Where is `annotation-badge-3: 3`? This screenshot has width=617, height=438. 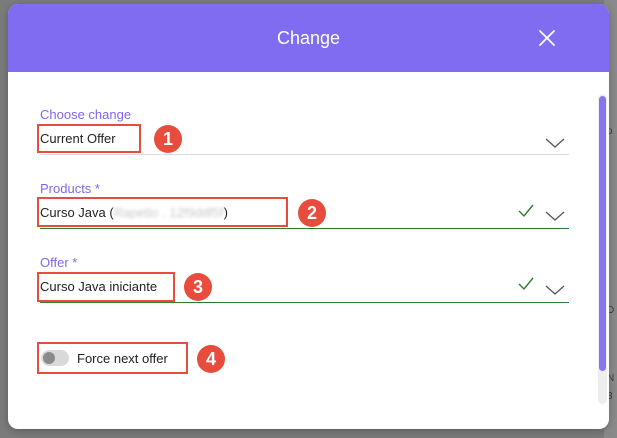 annotation-badge-3: 3 is located at coordinates (198, 287).